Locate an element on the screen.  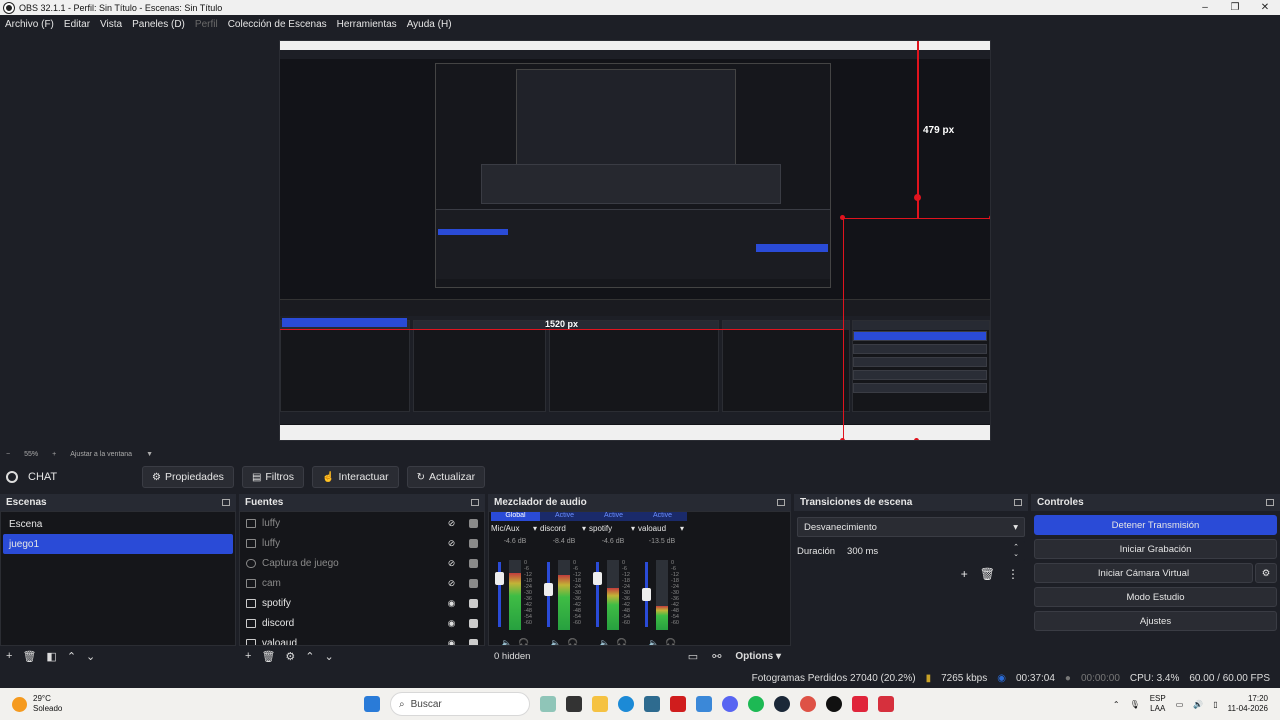
gear-icon: ⚙ is located at coordinates (290, 656).